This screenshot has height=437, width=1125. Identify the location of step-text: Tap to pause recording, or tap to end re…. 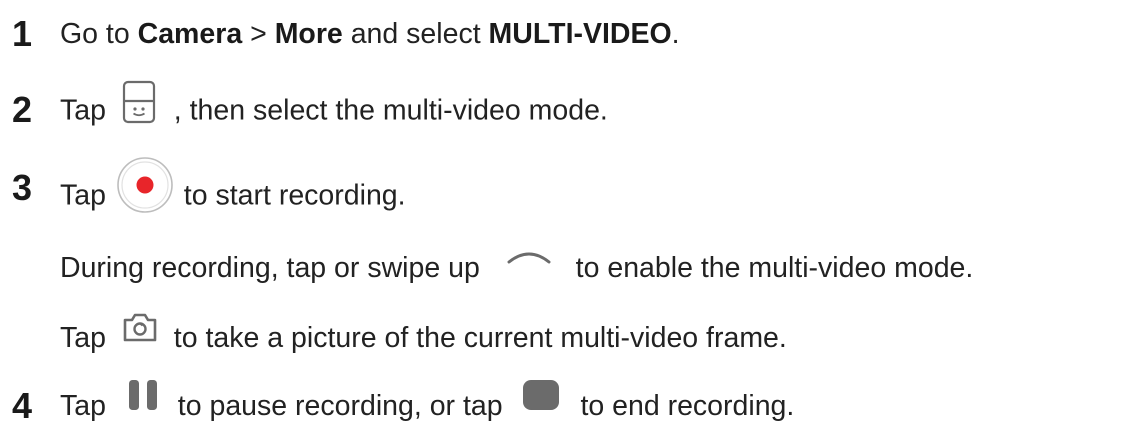
(427, 403).